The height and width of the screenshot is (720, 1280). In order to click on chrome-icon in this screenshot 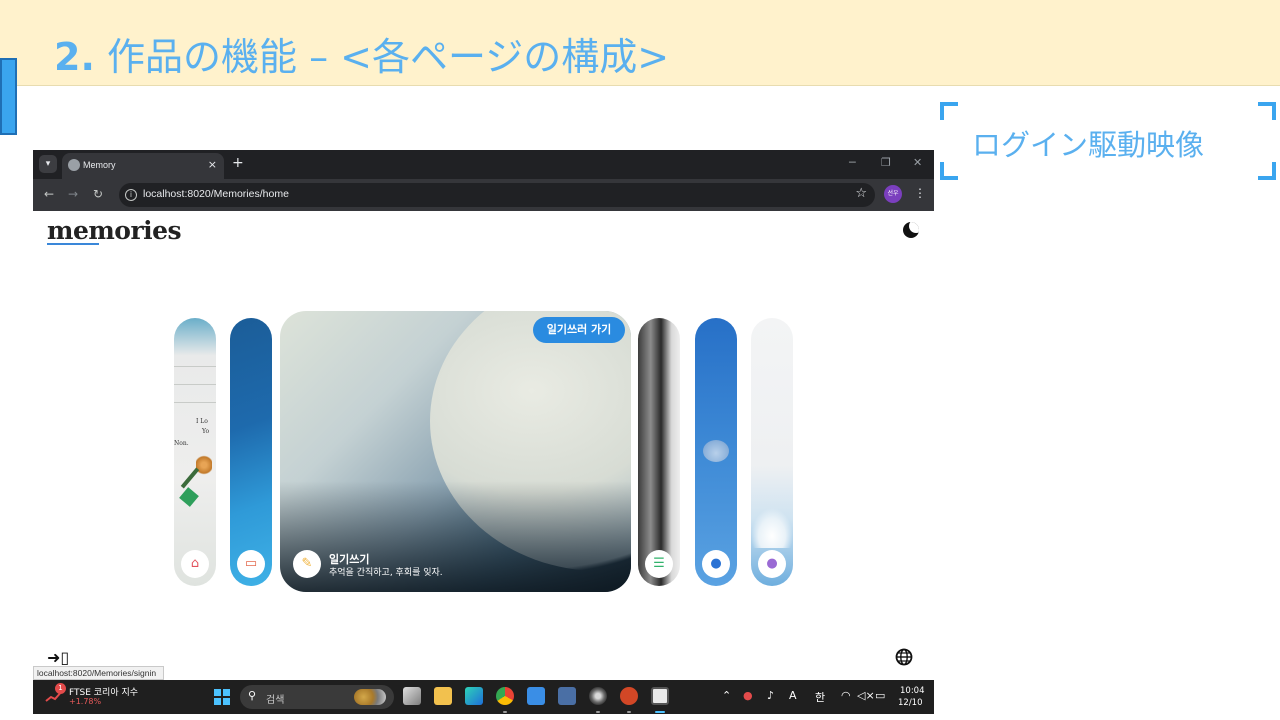, I will do `click(505, 696)`.